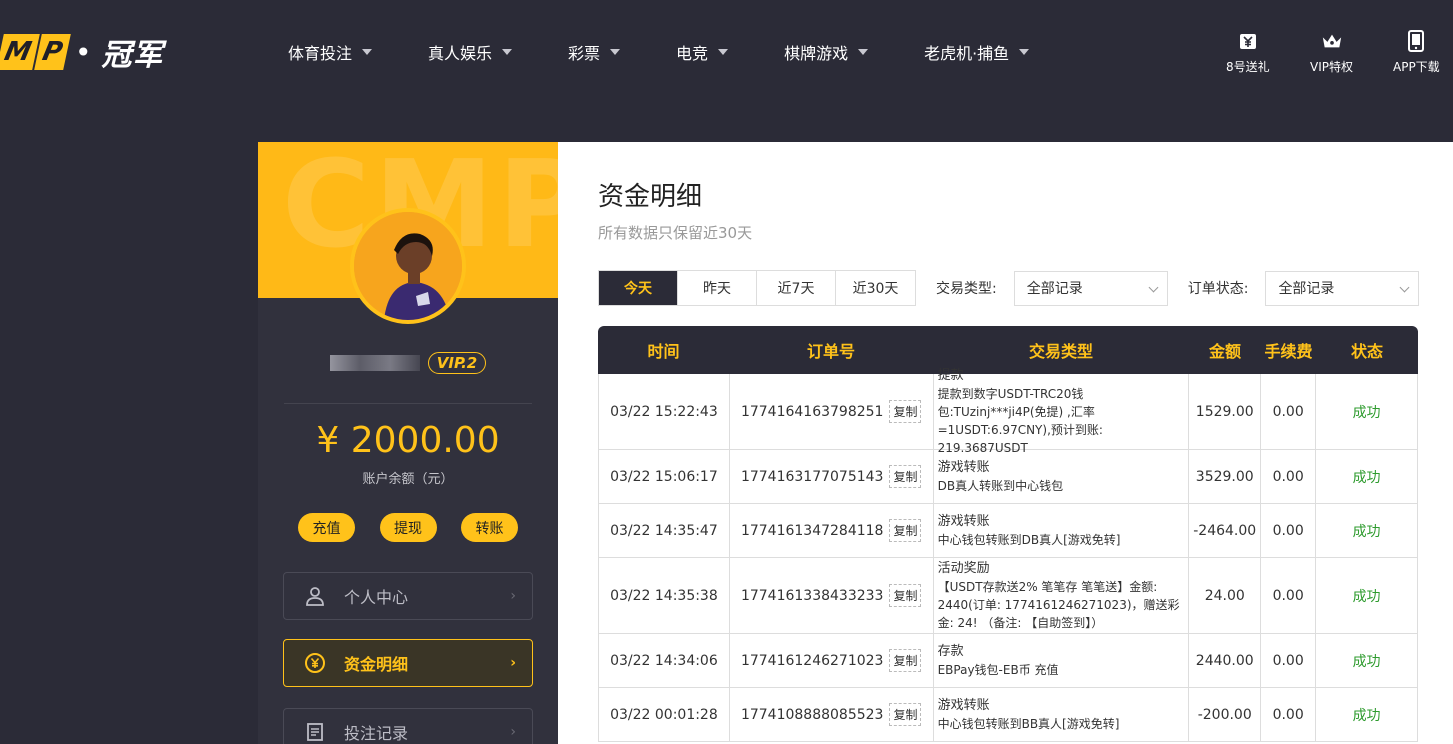 Image resolution: width=1453 pixels, height=744 pixels. What do you see at coordinates (717, 288) in the screenshot?
I see `tab-yesterday: 昨天` at bounding box center [717, 288].